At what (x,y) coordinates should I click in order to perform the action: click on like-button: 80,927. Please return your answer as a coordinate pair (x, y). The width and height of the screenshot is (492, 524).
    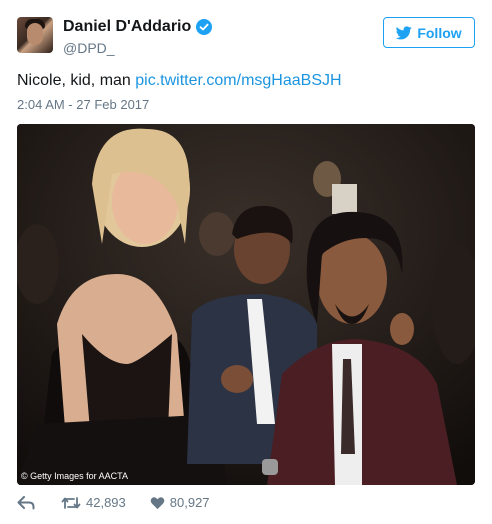
    Looking at the image, I should click on (180, 502).